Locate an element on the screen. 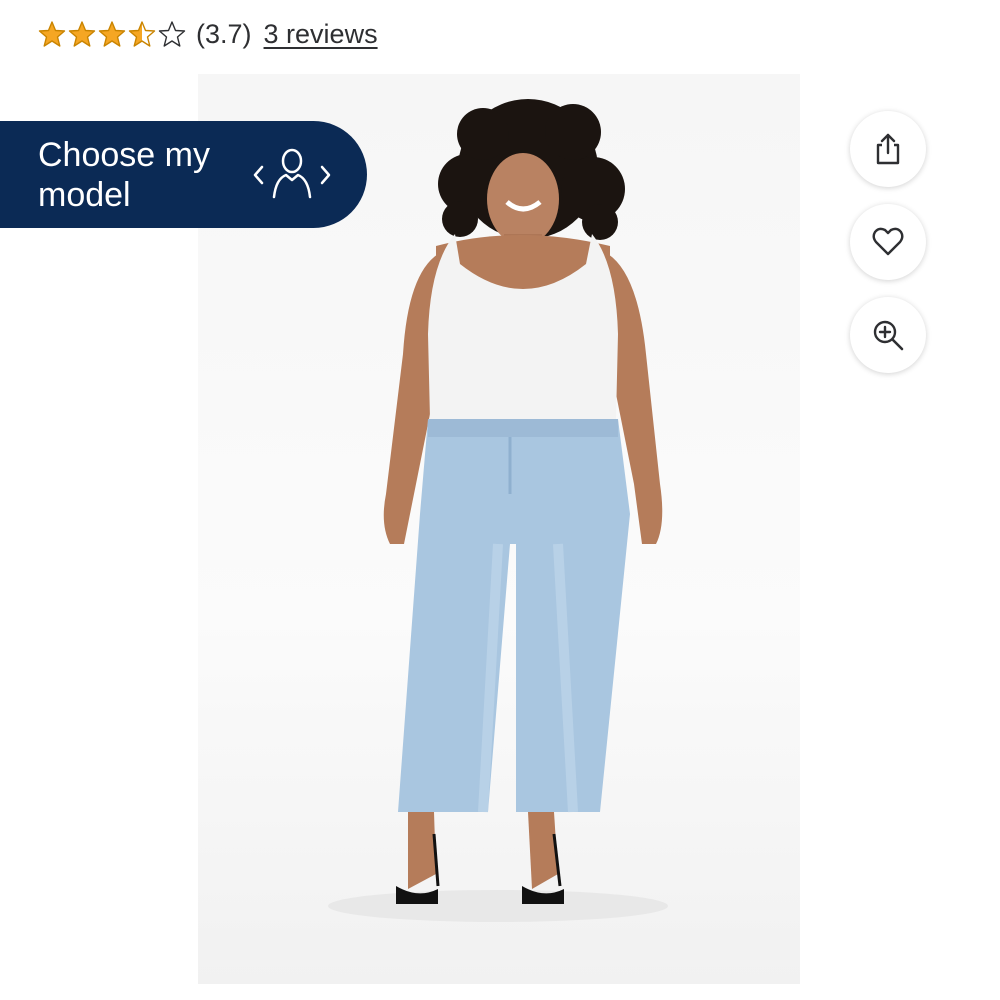 The width and height of the screenshot is (1000, 1000). star-empty-icon is located at coordinates (172, 34).